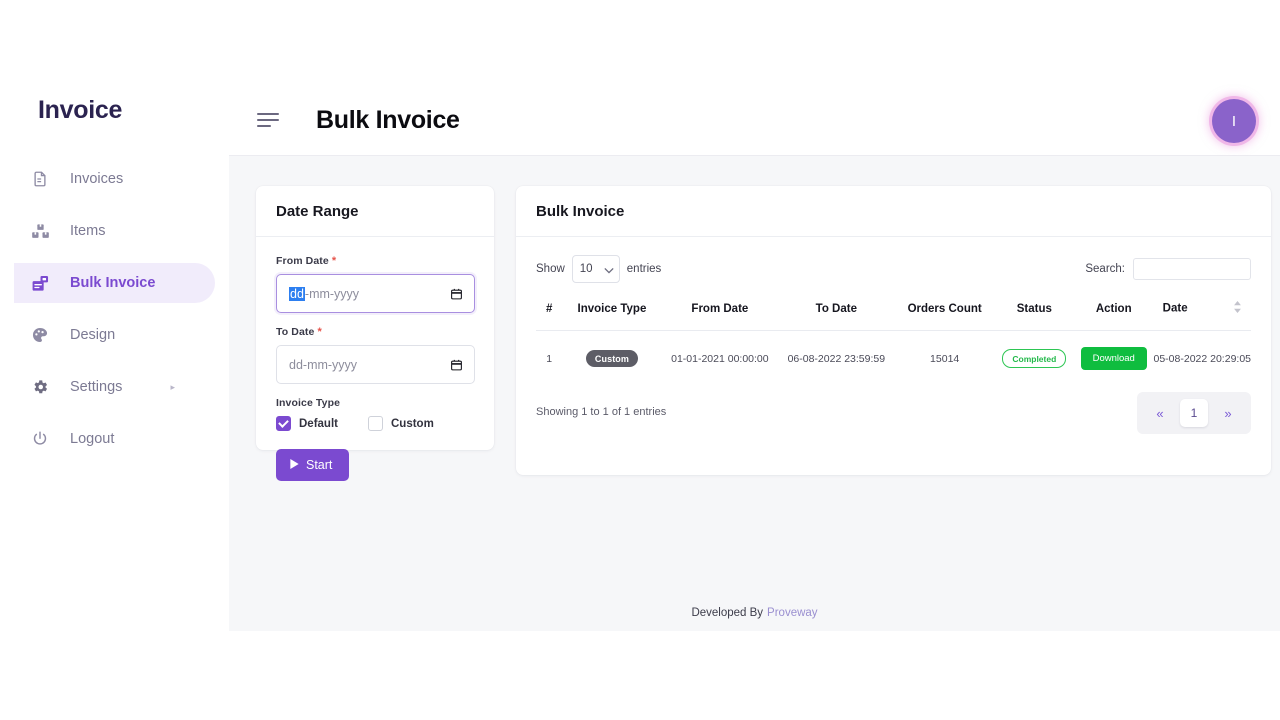 Image resolution: width=1280 pixels, height=720 pixels. What do you see at coordinates (40, 387) in the screenshot?
I see `gear-icon` at bounding box center [40, 387].